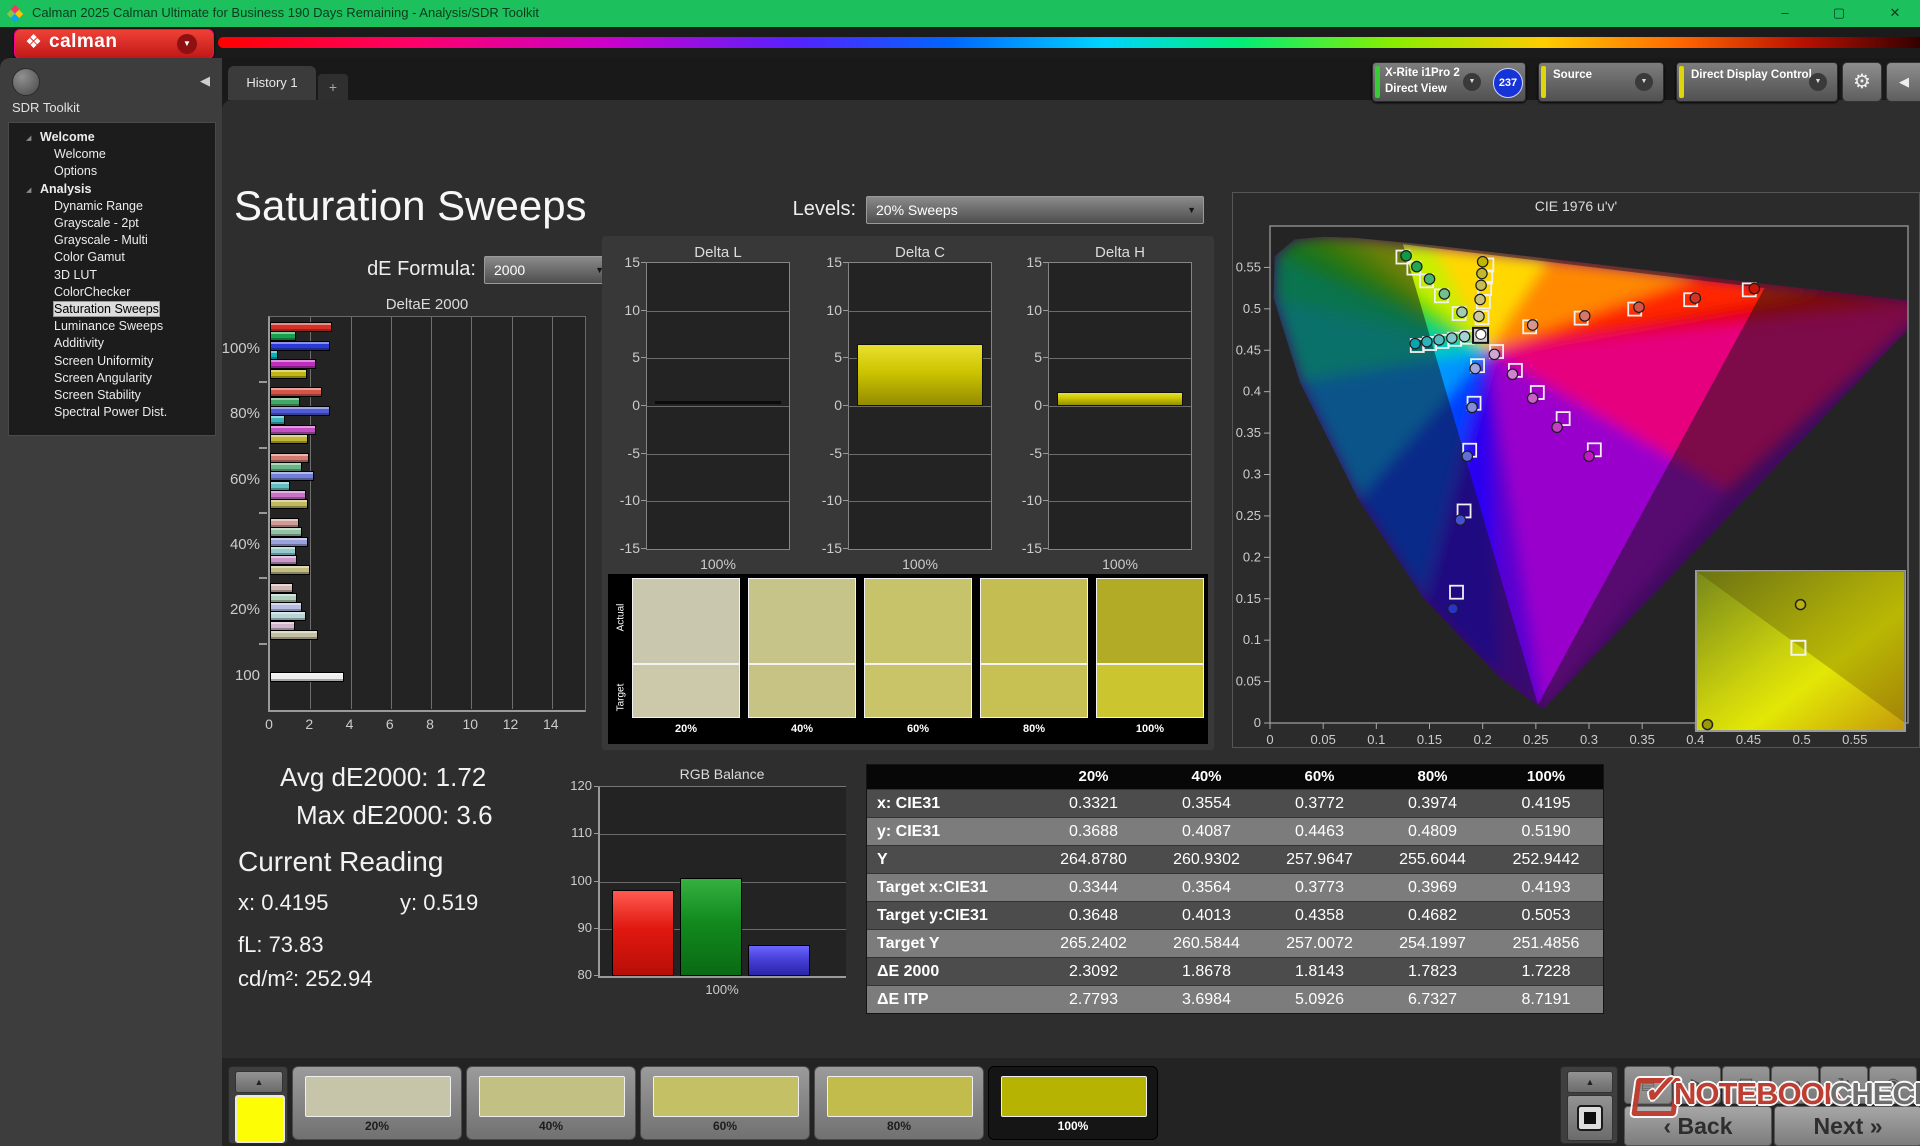 Image resolution: width=1920 pixels, height=1146 pixels. I want to click on sidebar-item-screen-angularity: Screen Angularity, so click(111, 378).